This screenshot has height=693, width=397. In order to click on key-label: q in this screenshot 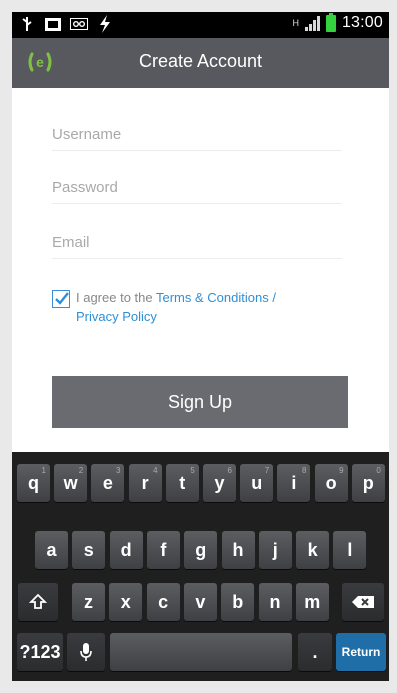, I will do `click(33, 482)`.